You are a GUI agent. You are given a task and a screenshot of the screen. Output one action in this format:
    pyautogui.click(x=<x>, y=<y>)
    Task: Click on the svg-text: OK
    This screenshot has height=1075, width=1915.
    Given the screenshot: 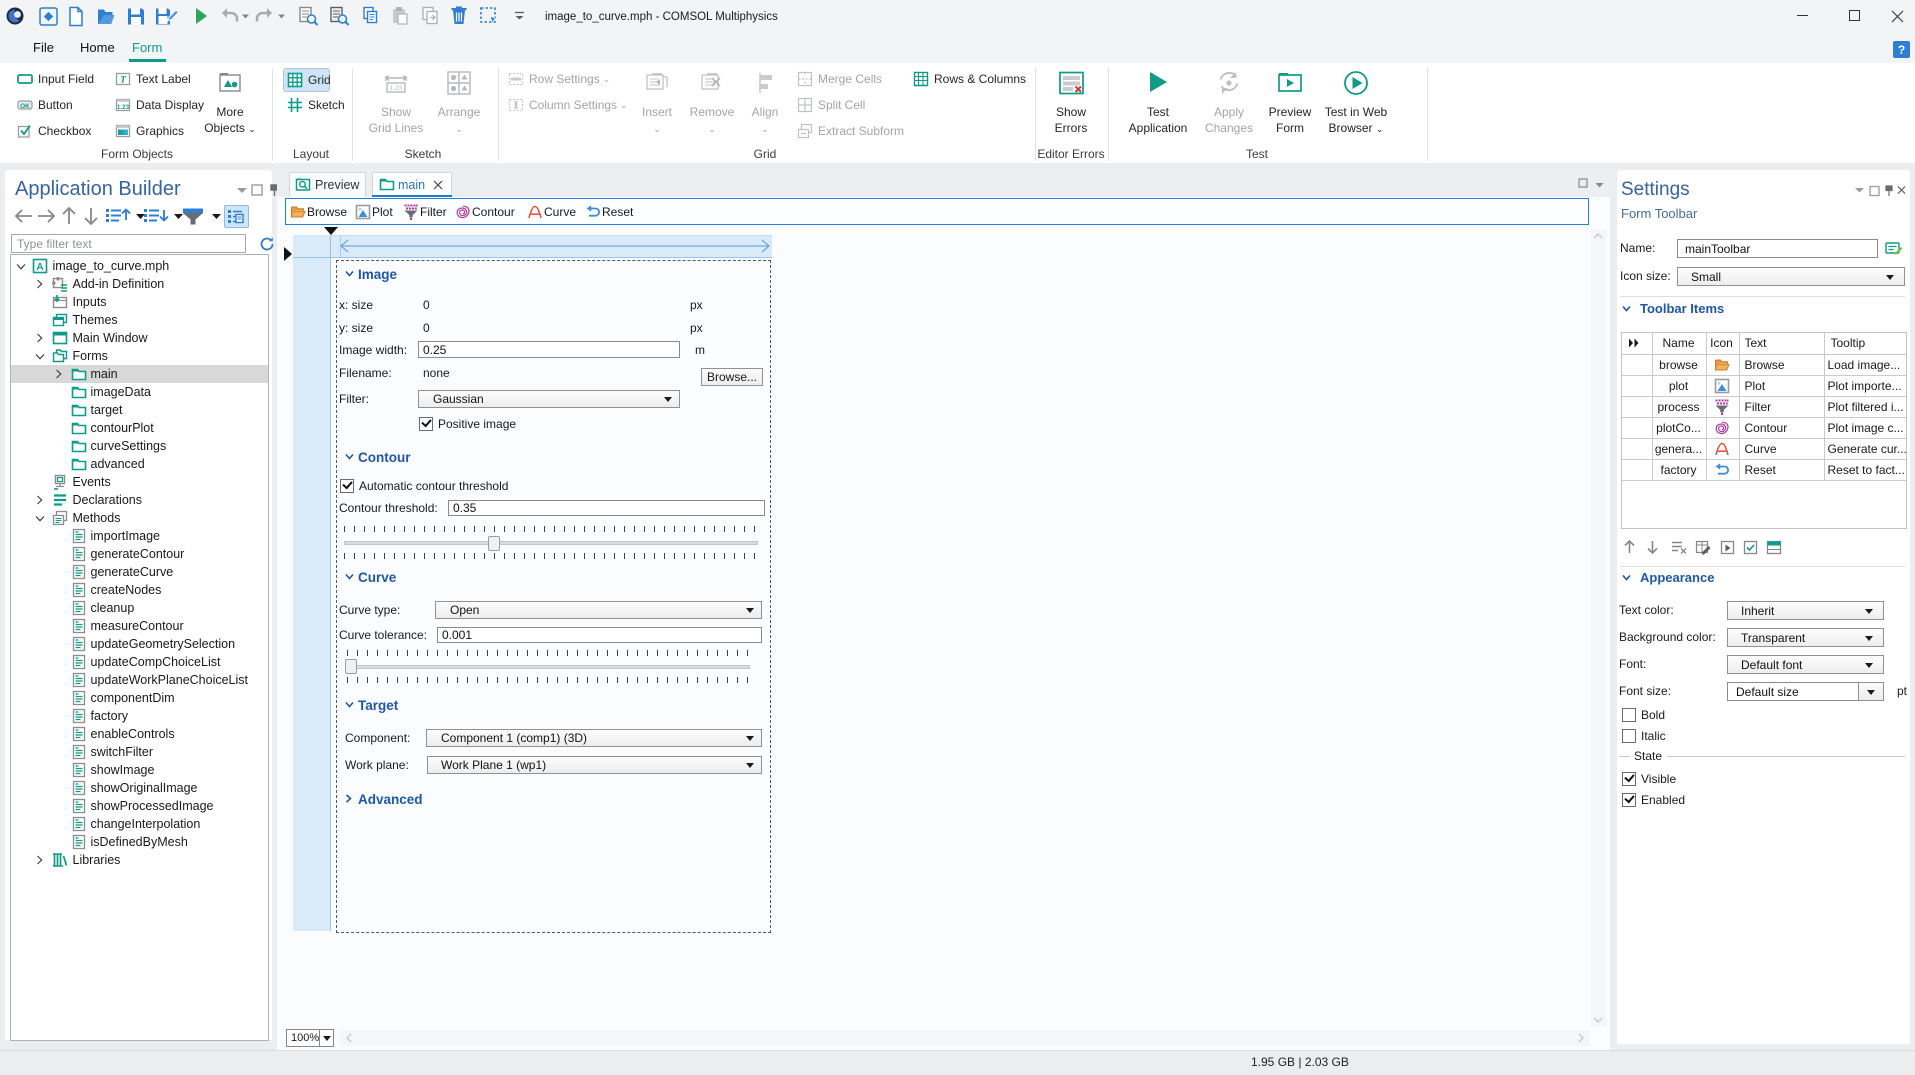 What is the action you would take?
    pyautogui.click(x=25, y=106)
    